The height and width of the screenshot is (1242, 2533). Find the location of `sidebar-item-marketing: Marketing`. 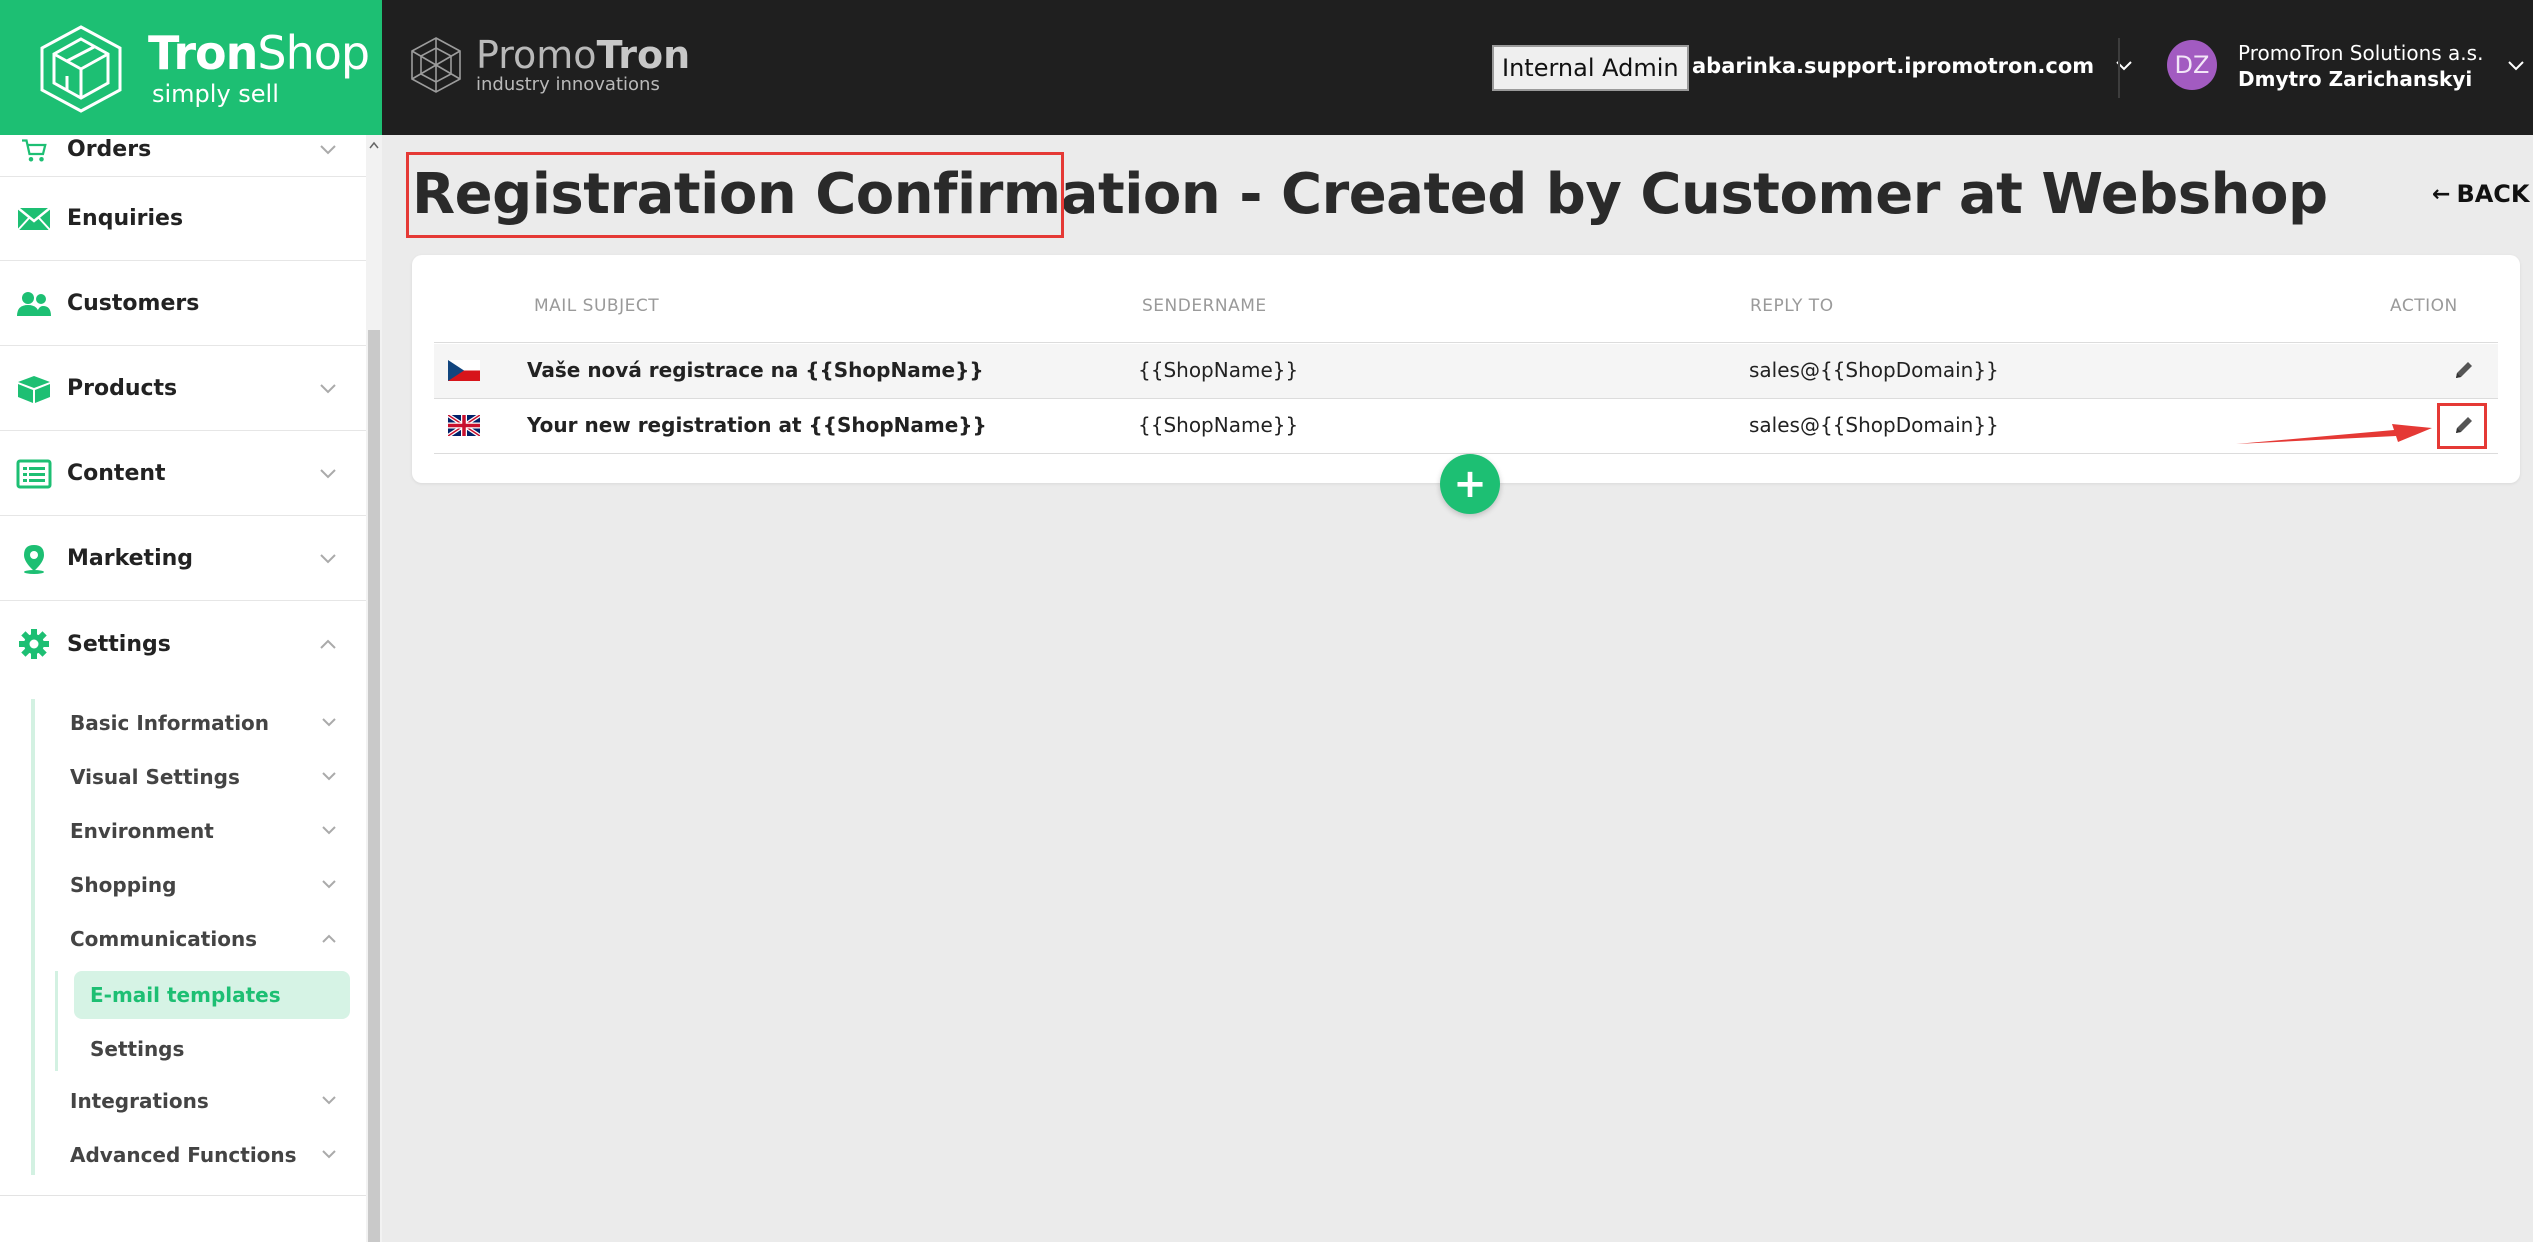

sidebar-item-marketing: Marketing is located at coordinates (183, 559).